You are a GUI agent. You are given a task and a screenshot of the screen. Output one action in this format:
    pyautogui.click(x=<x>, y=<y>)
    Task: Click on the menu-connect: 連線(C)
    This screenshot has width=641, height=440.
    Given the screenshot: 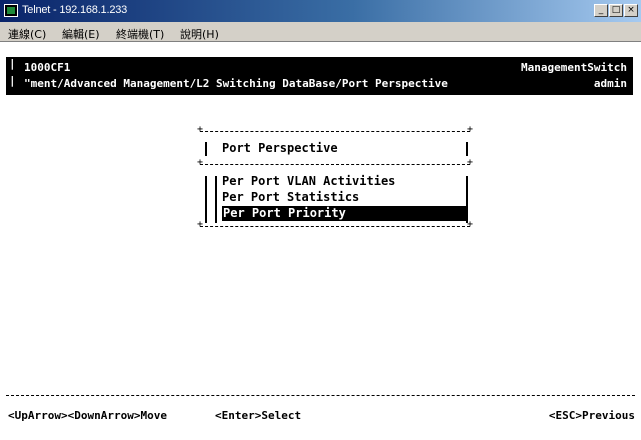 What is the action you would take?
    pyautogui.click(x=27, y=34)
    